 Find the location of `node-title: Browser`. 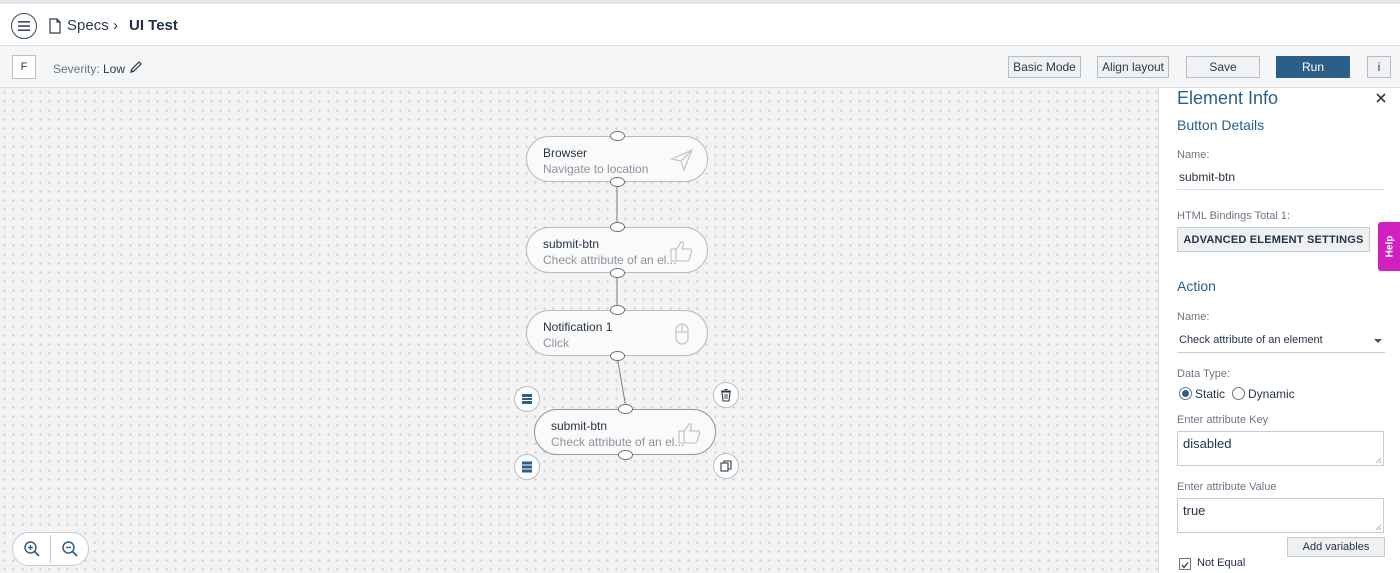

node-title: Browser is located at coordinates (565, 153).